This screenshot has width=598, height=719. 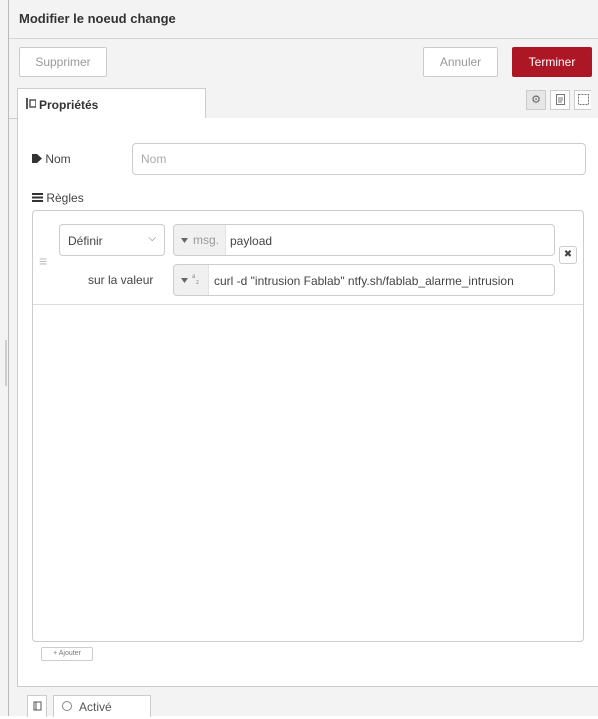 I want to click on book-icon, so click(x=37, y=707).